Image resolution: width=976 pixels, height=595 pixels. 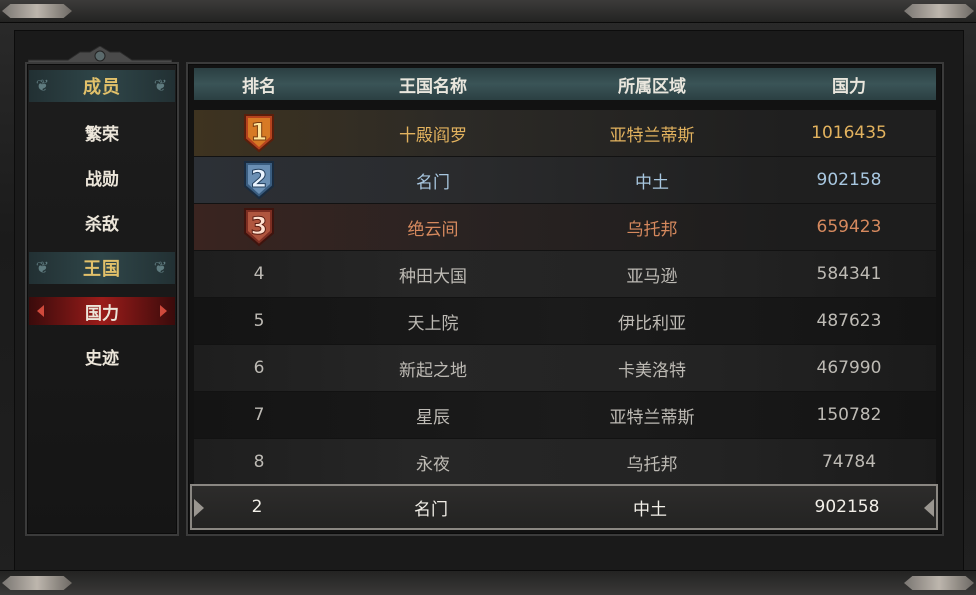 I want to click on svg-text: 2, so click(x=259, y=179).